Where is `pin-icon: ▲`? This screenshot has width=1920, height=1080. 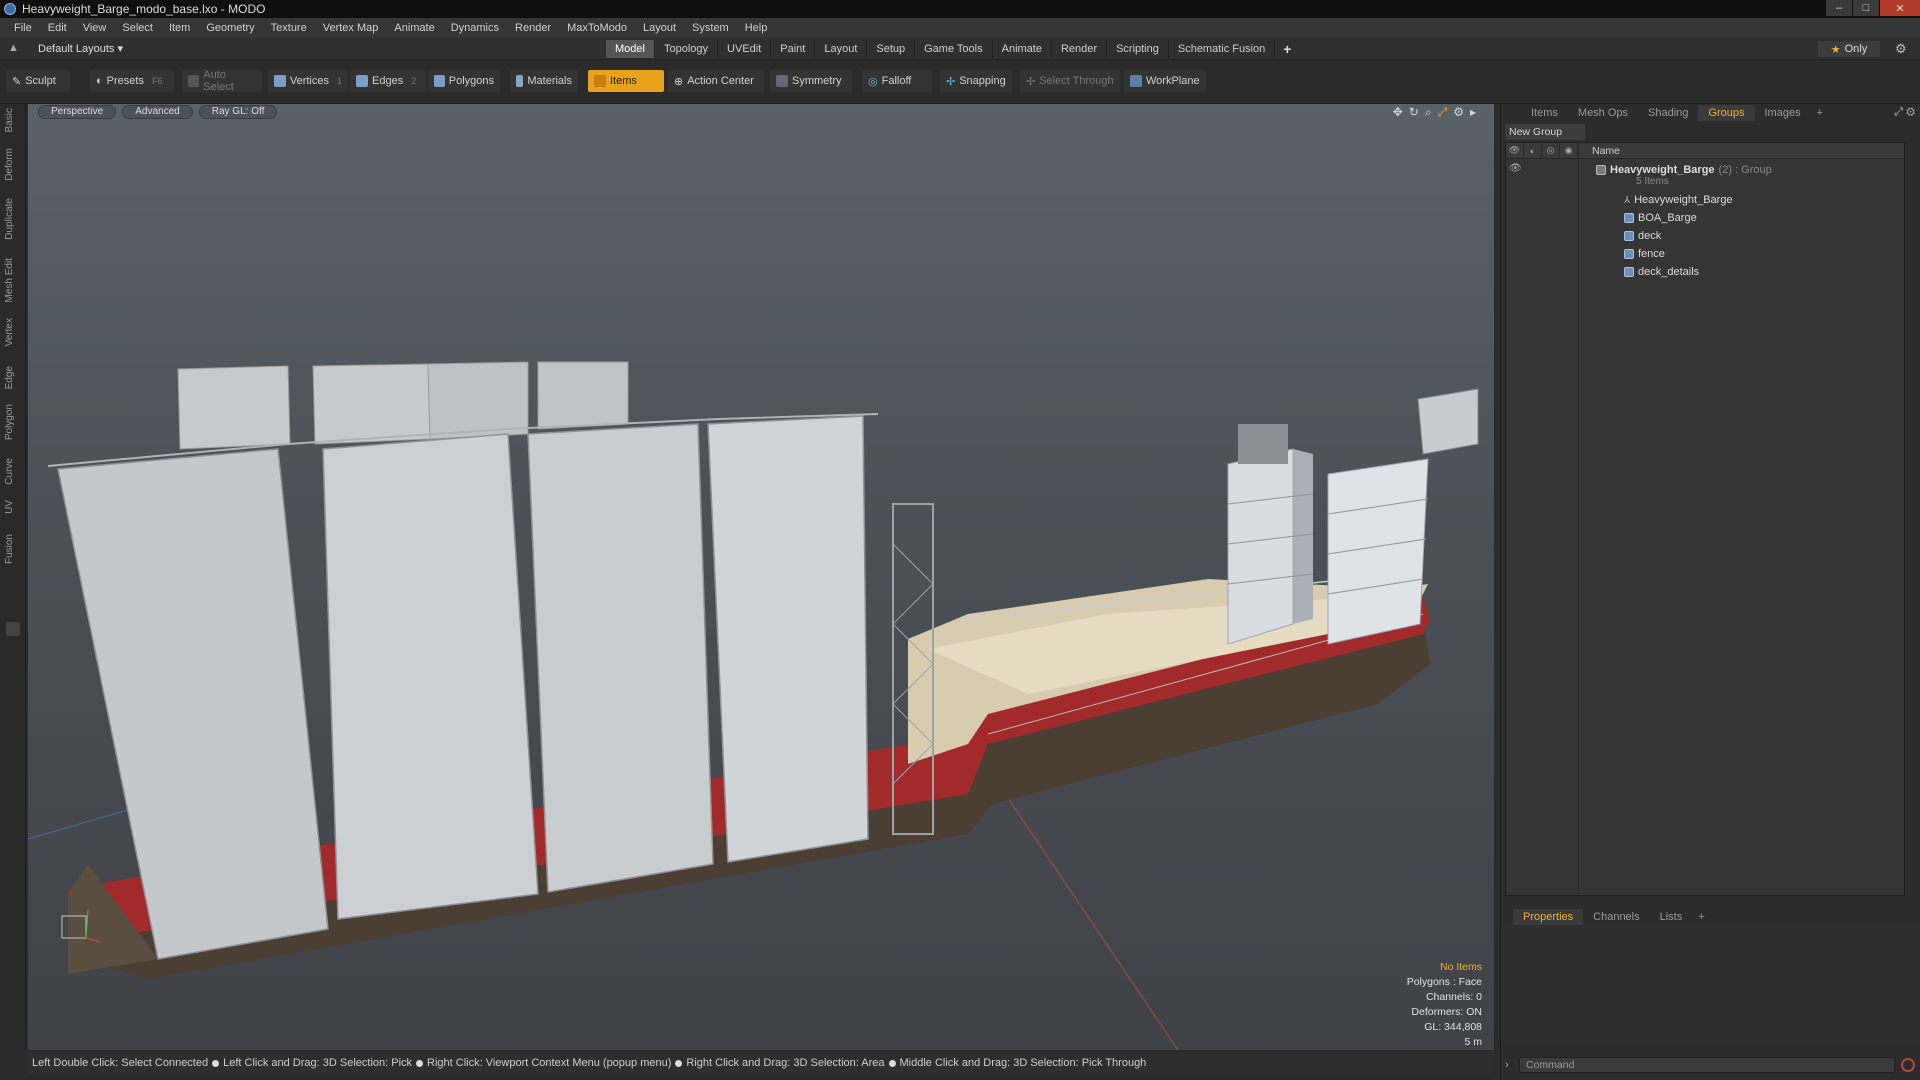
pin-icon: ▲ is located at coordinates (13, 48).